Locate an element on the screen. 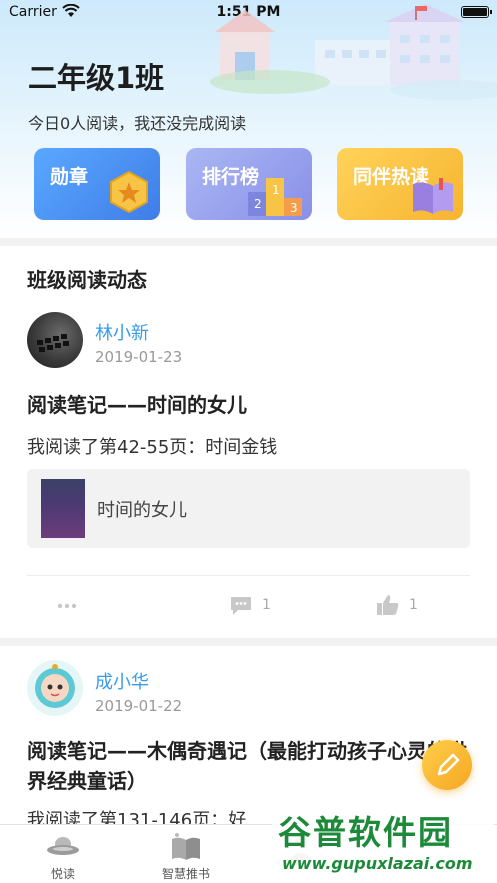 This screenshot has height=883, width=497. like-button: 1 is located at coordinates (396, 605).